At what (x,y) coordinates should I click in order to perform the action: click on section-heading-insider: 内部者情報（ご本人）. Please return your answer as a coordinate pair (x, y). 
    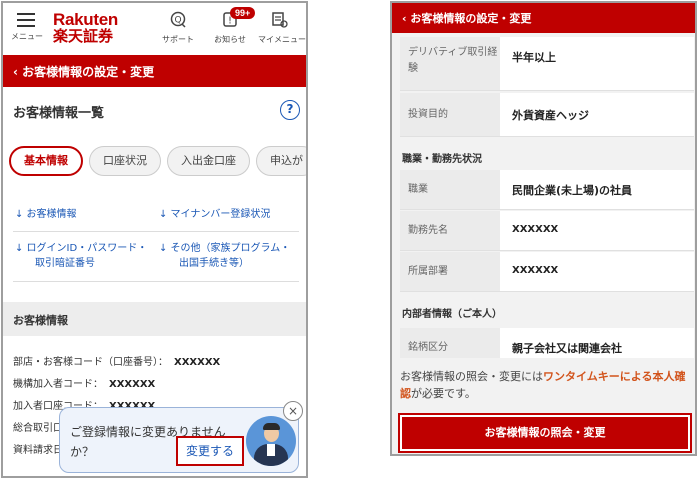
    Looking at the image, I should click on (452, 314).